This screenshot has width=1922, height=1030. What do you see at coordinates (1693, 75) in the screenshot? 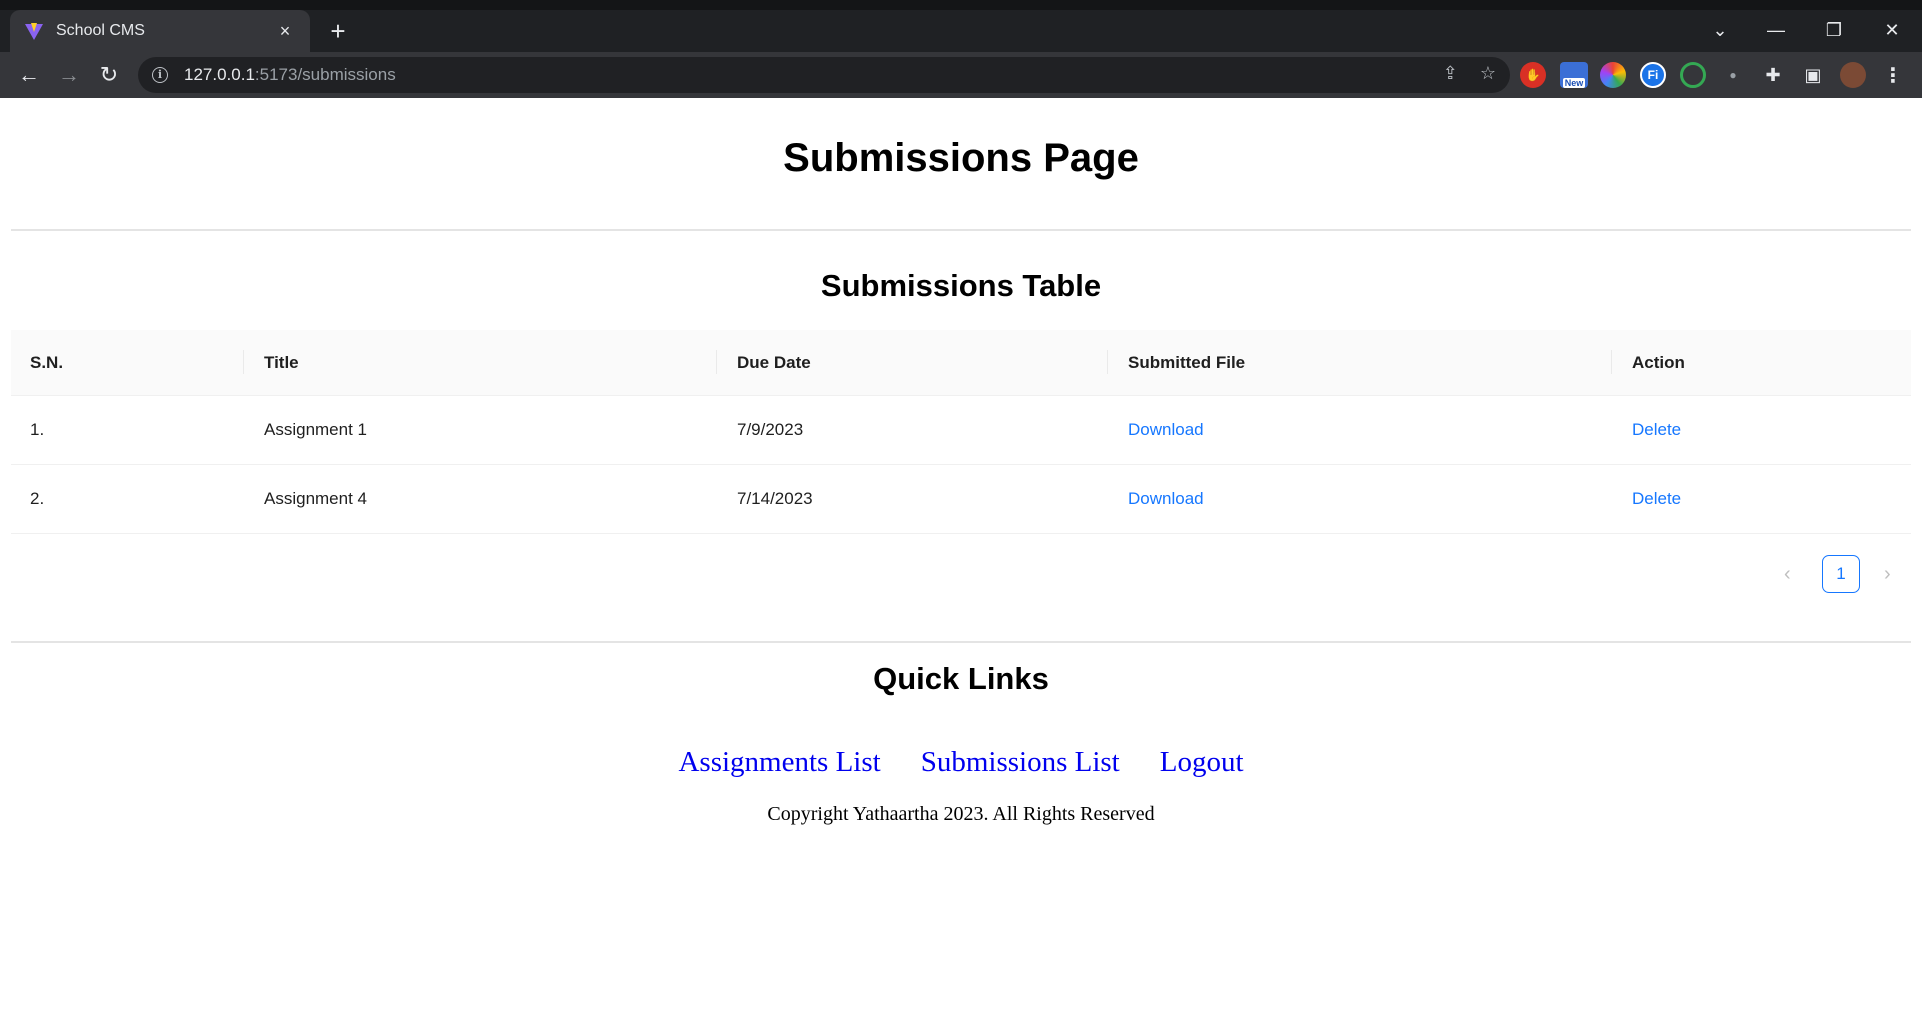
I see `extension-target-icon` at bounding box center [1693, 75].